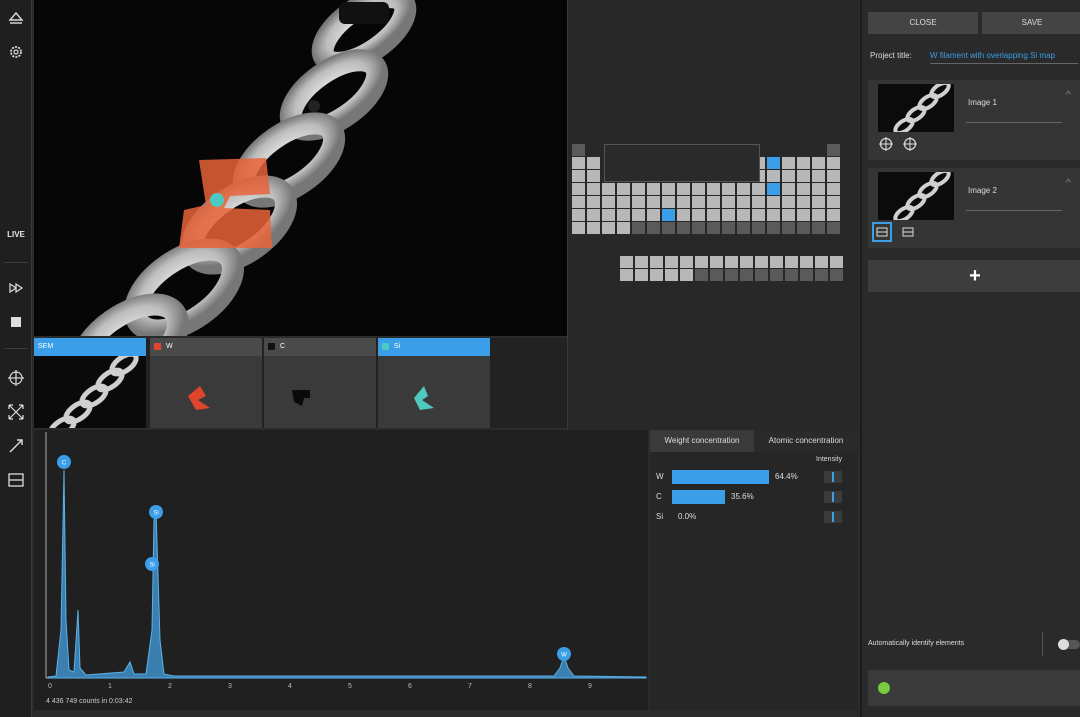  Describe the element at coordinates (206, 383) in the screenshot. I see `thumb-w-map: W` at that location.